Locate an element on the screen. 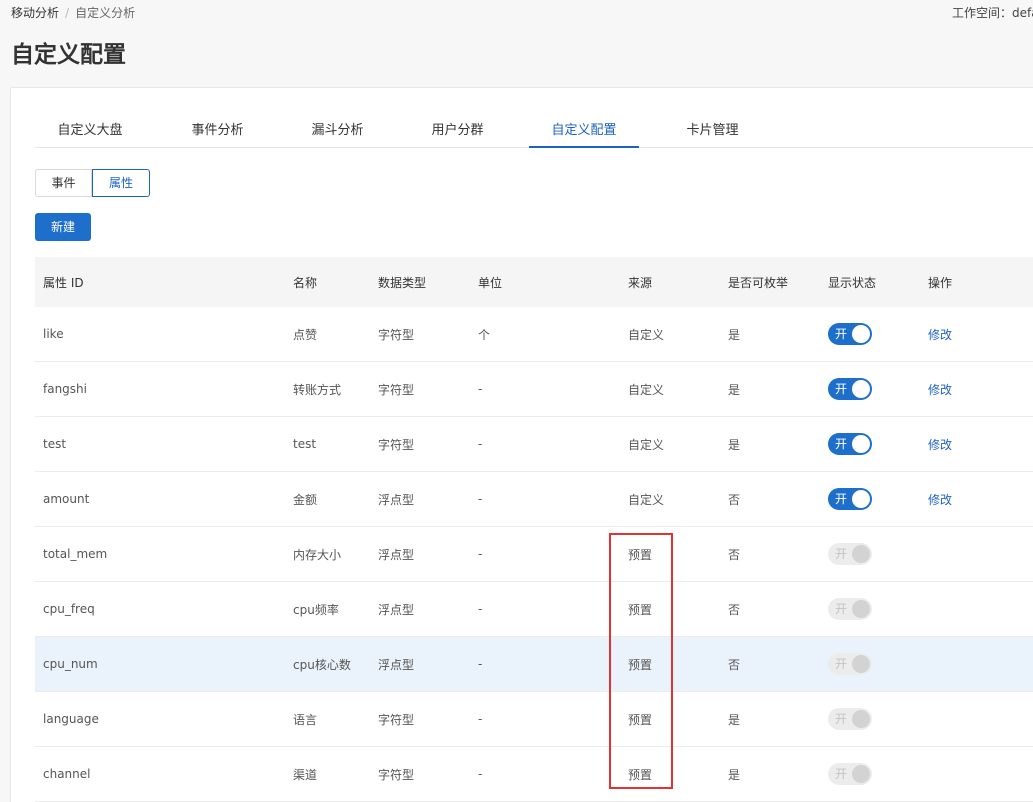 Image resolution: width=1033 pixels, height=802 pixels. header-name: 名称 is located at coordinates (305, 282).